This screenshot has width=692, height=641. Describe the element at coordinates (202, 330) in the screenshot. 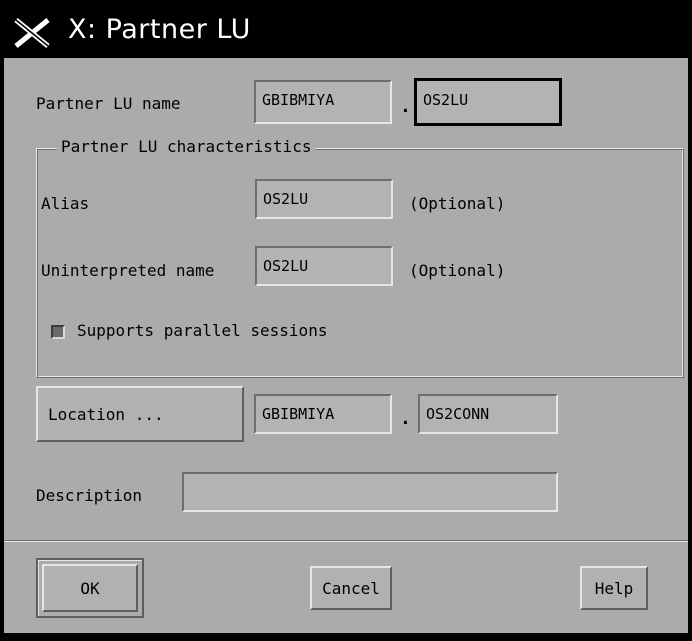

I see `parallel-sessions-label: Supports parallel sessions` at that location.